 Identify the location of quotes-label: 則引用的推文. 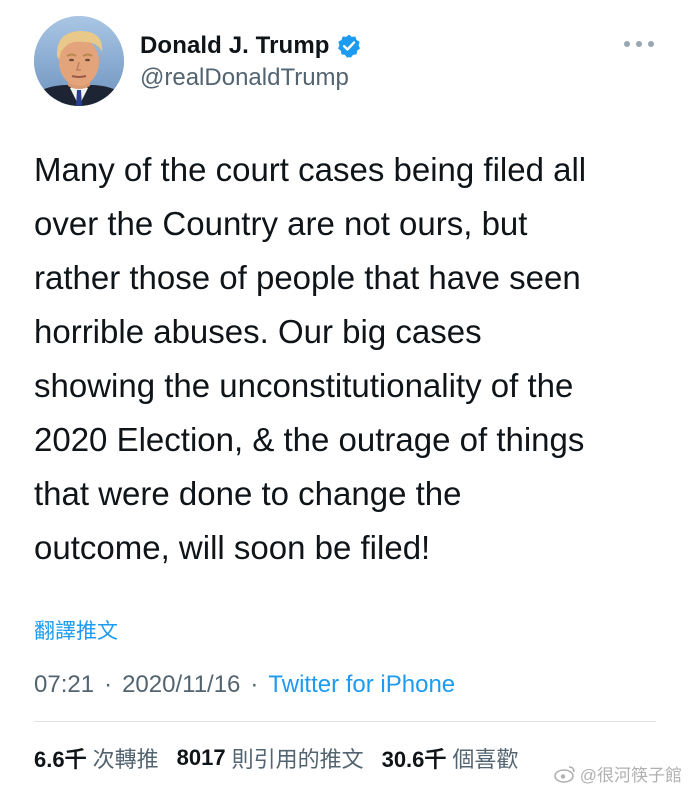
(297, 759).